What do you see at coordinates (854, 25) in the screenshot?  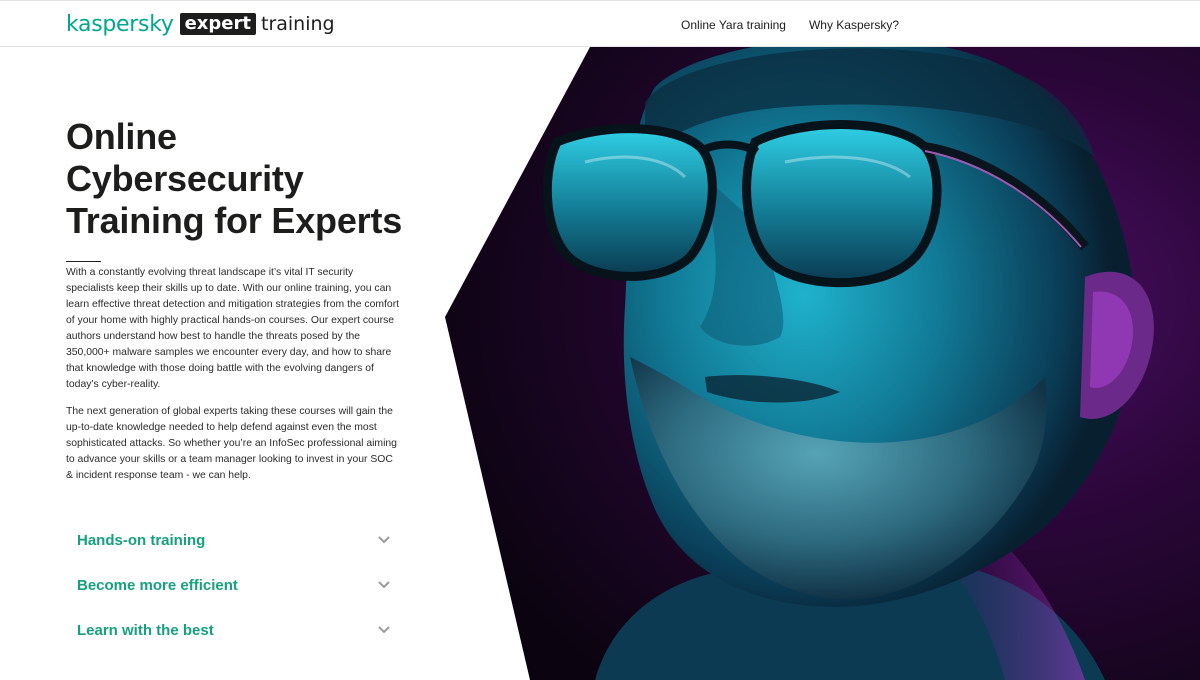 I see `nav-link-why-kaspersky: Why Kaspersky?` at bounding box center [854, 25].